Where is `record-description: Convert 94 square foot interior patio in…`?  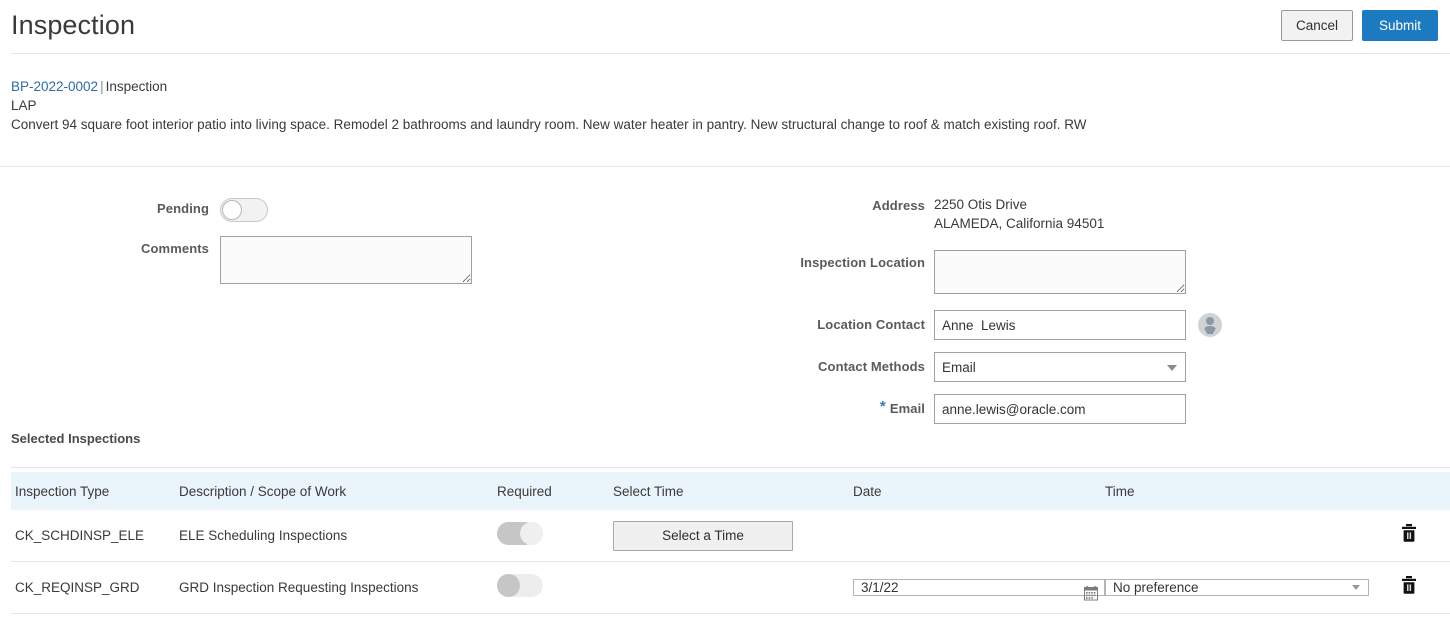
record-description: Convert 94 square foot interior patio in… is located at coordinates (549, 124).